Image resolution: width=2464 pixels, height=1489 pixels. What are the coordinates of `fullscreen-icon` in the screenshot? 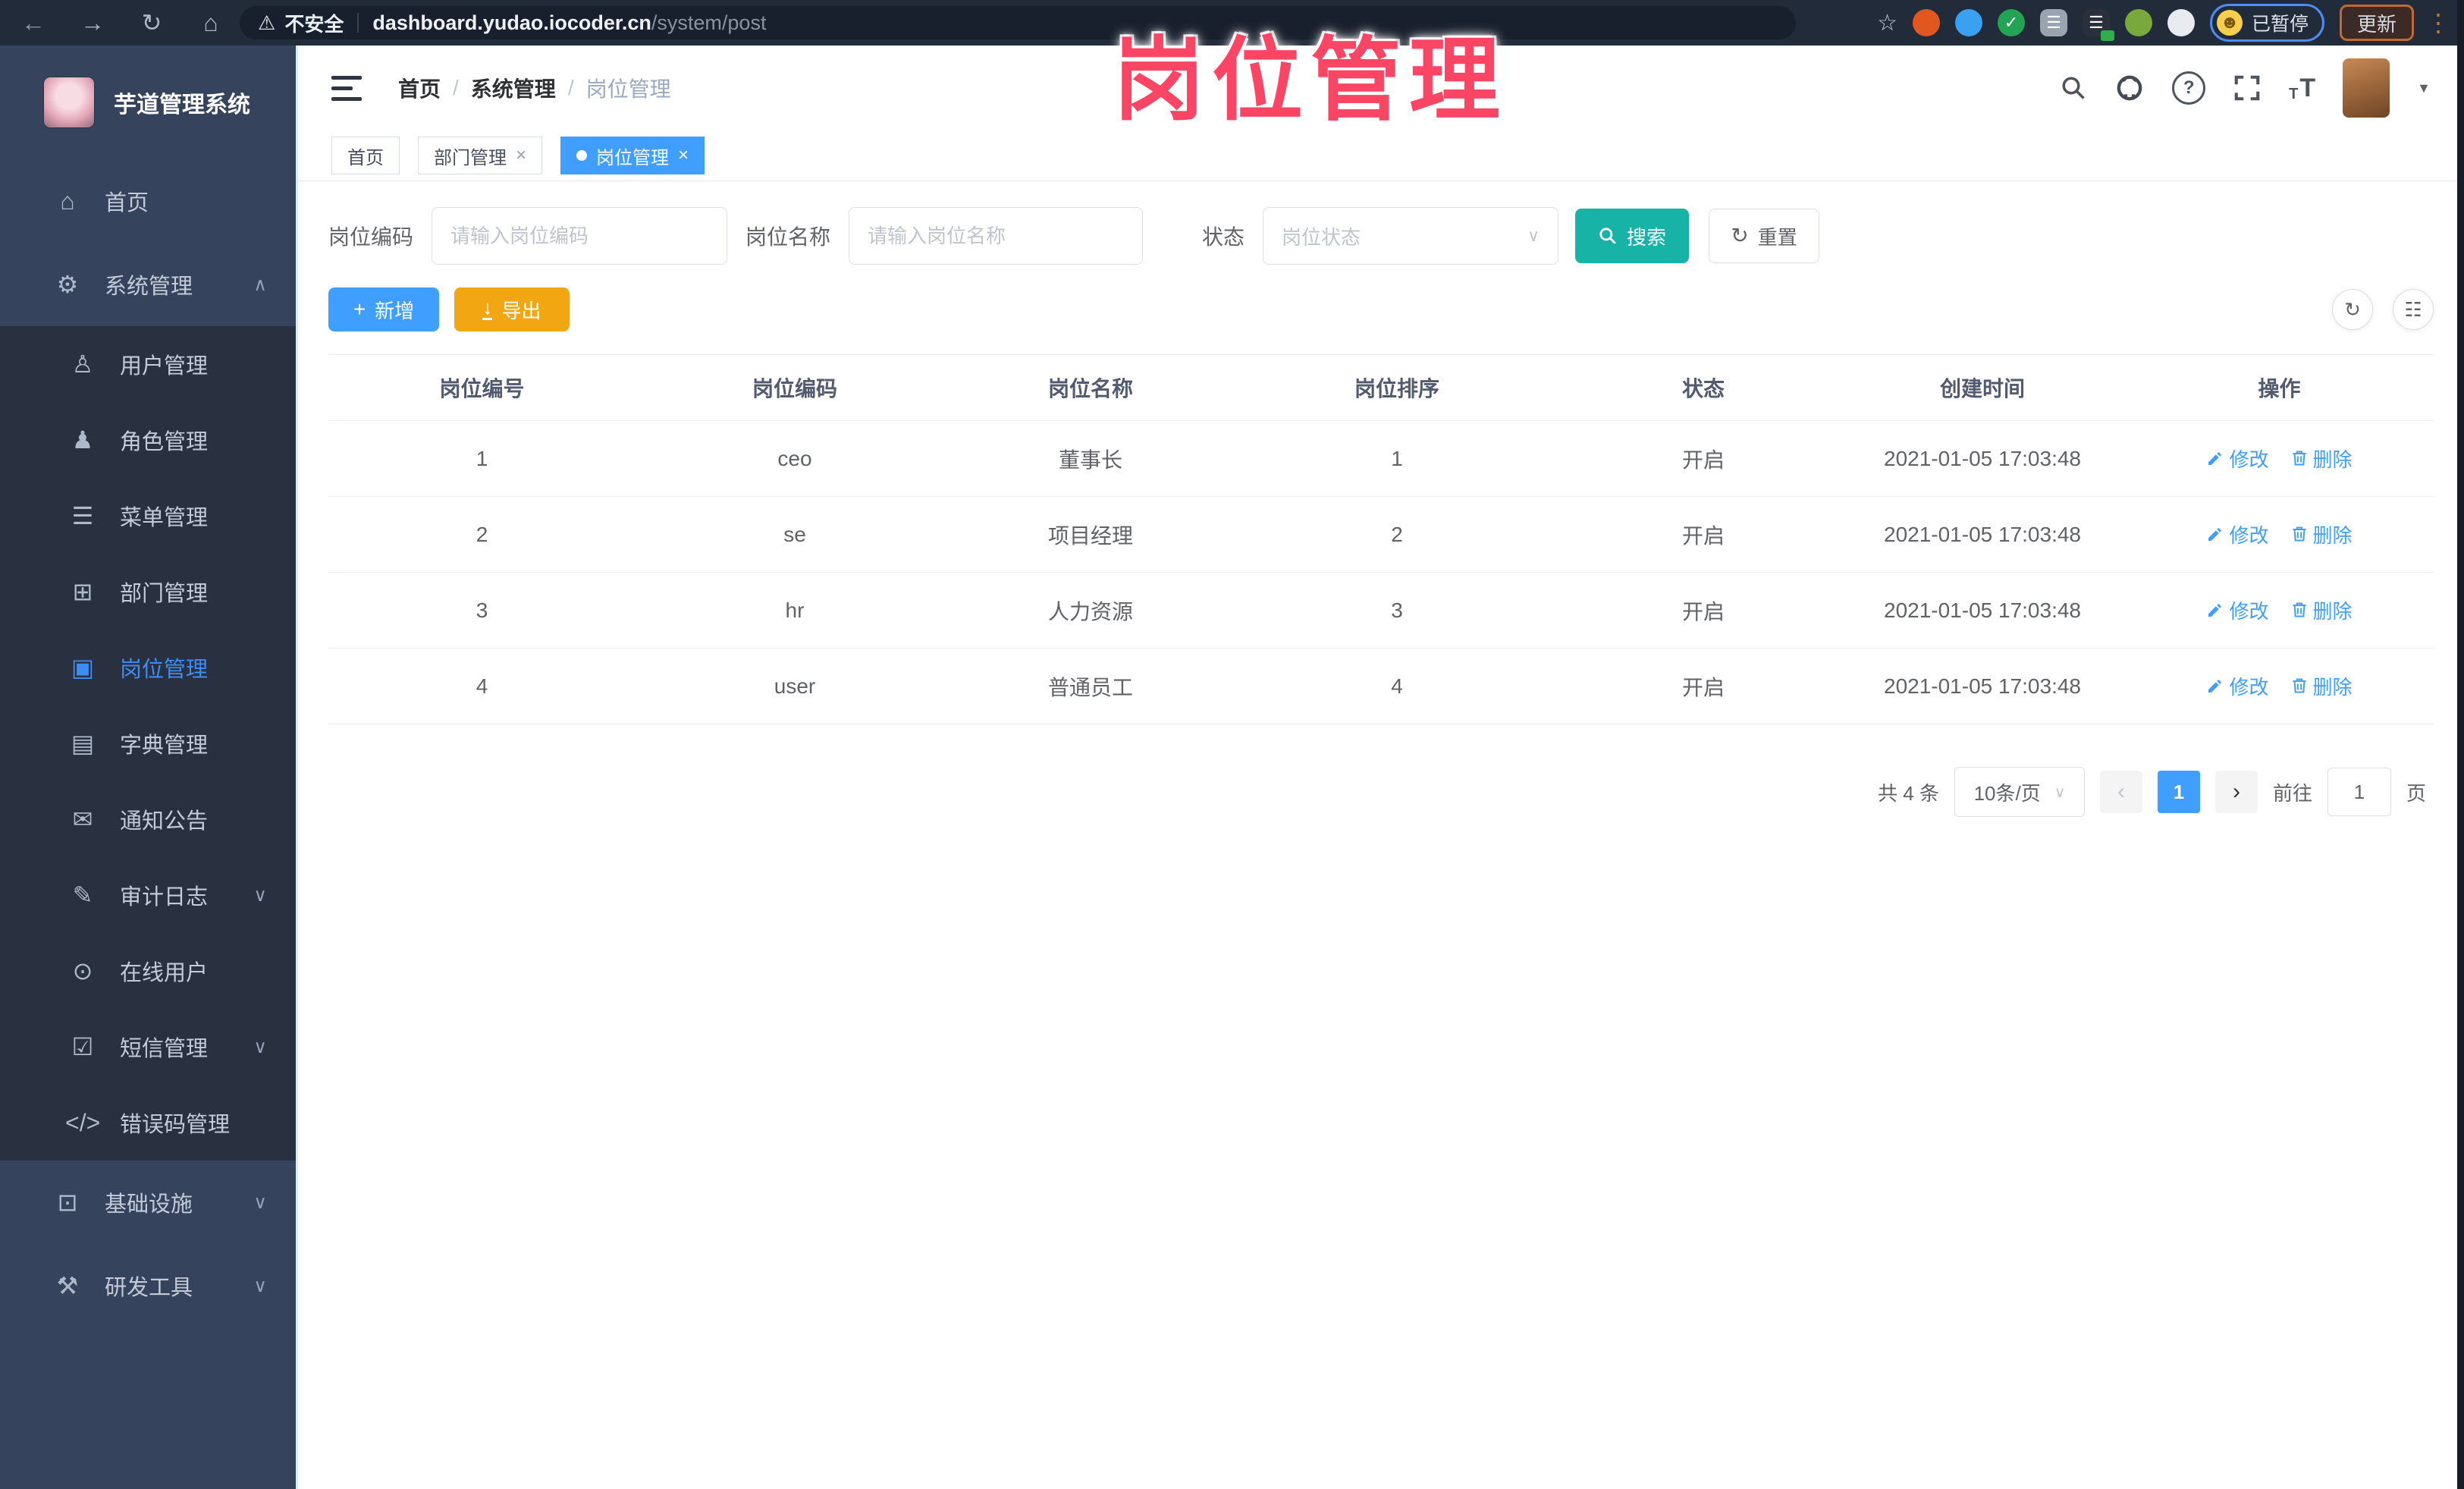 It's located at (2247, 88).